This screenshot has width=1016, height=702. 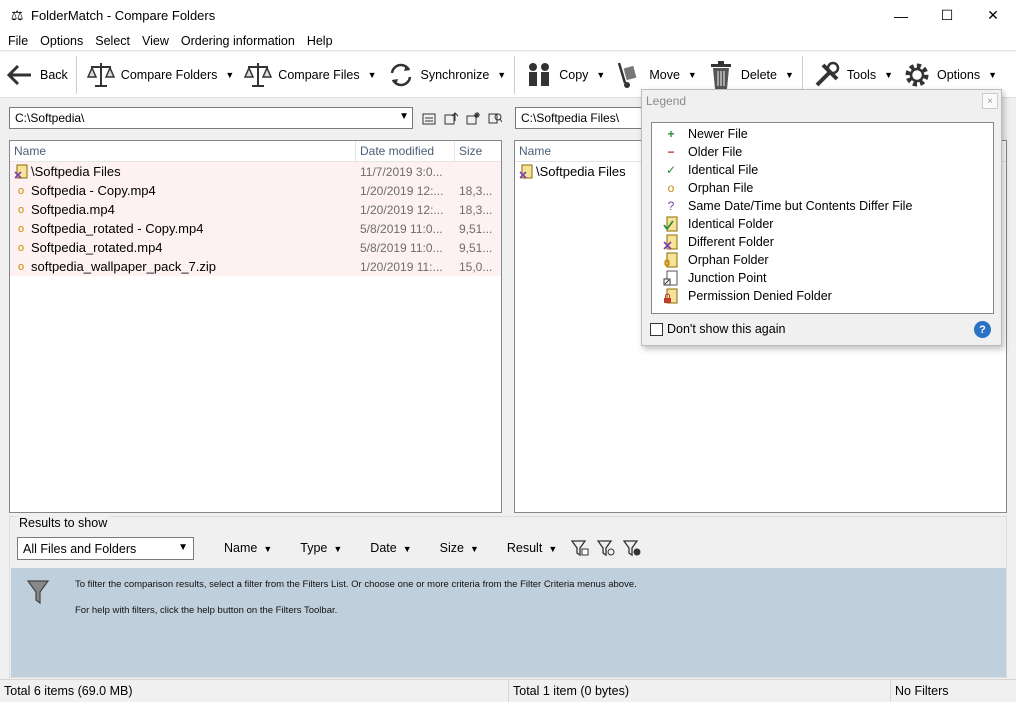 I want to click on orphan-folder-icon, so click(x=671, y=260).